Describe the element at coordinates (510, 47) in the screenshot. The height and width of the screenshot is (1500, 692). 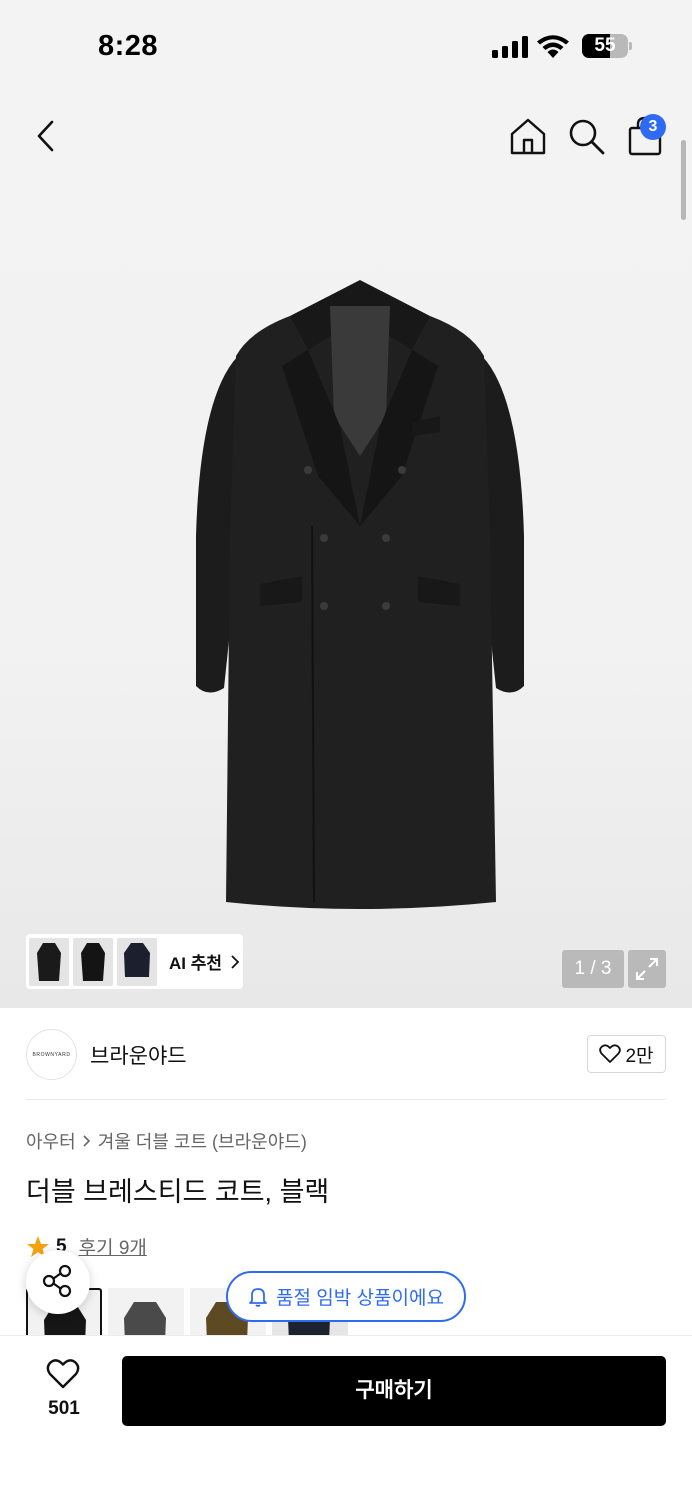
I see `cellular-signal-icon` at that location.